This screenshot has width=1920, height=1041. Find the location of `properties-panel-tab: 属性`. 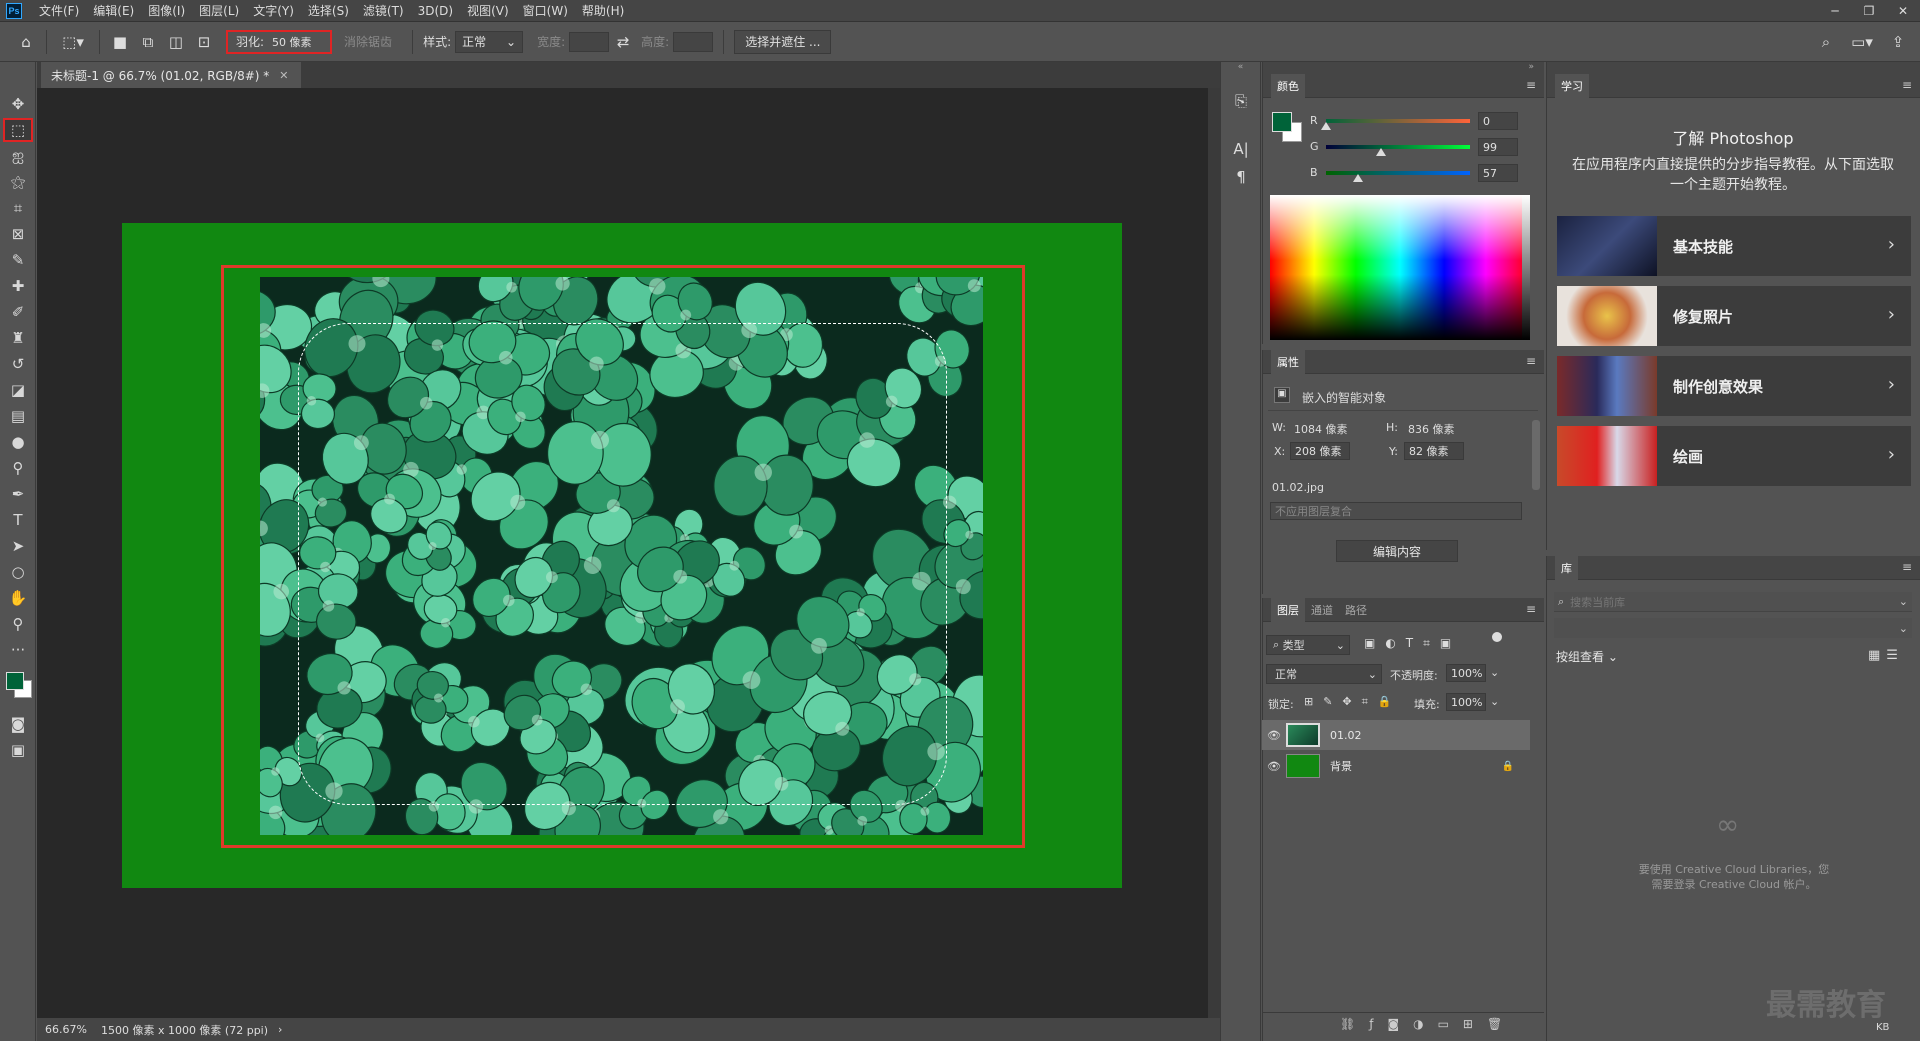

properties-panel-tab: 属性 is located at coordinates (1288, 361).